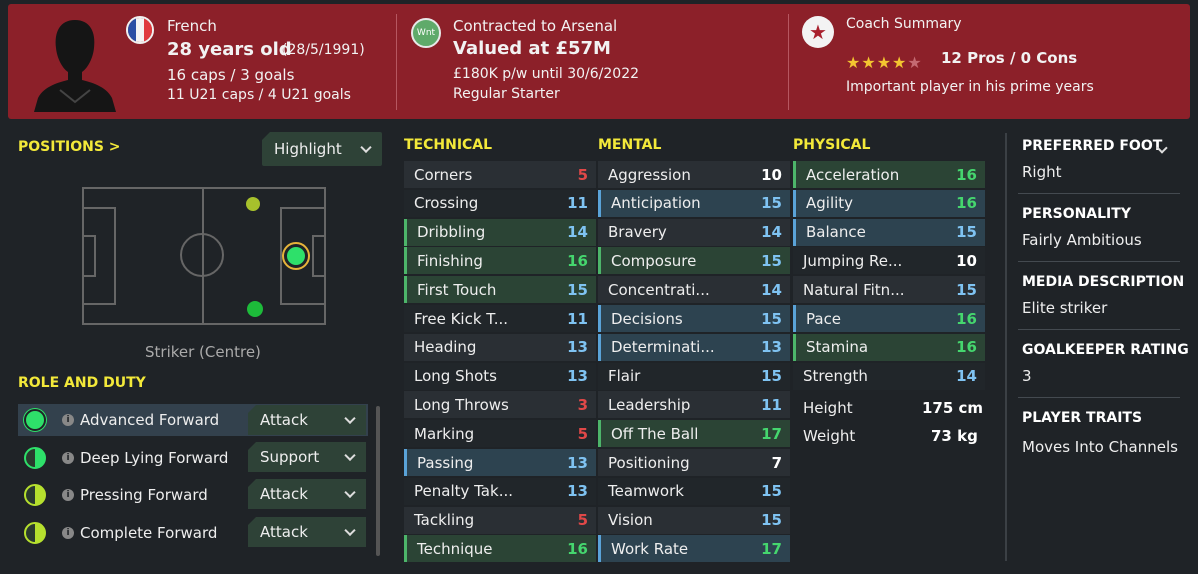  Describe the element at coordinates (656, 203) in the screenshot. I see `attribute-name: Anticipation` at that location.